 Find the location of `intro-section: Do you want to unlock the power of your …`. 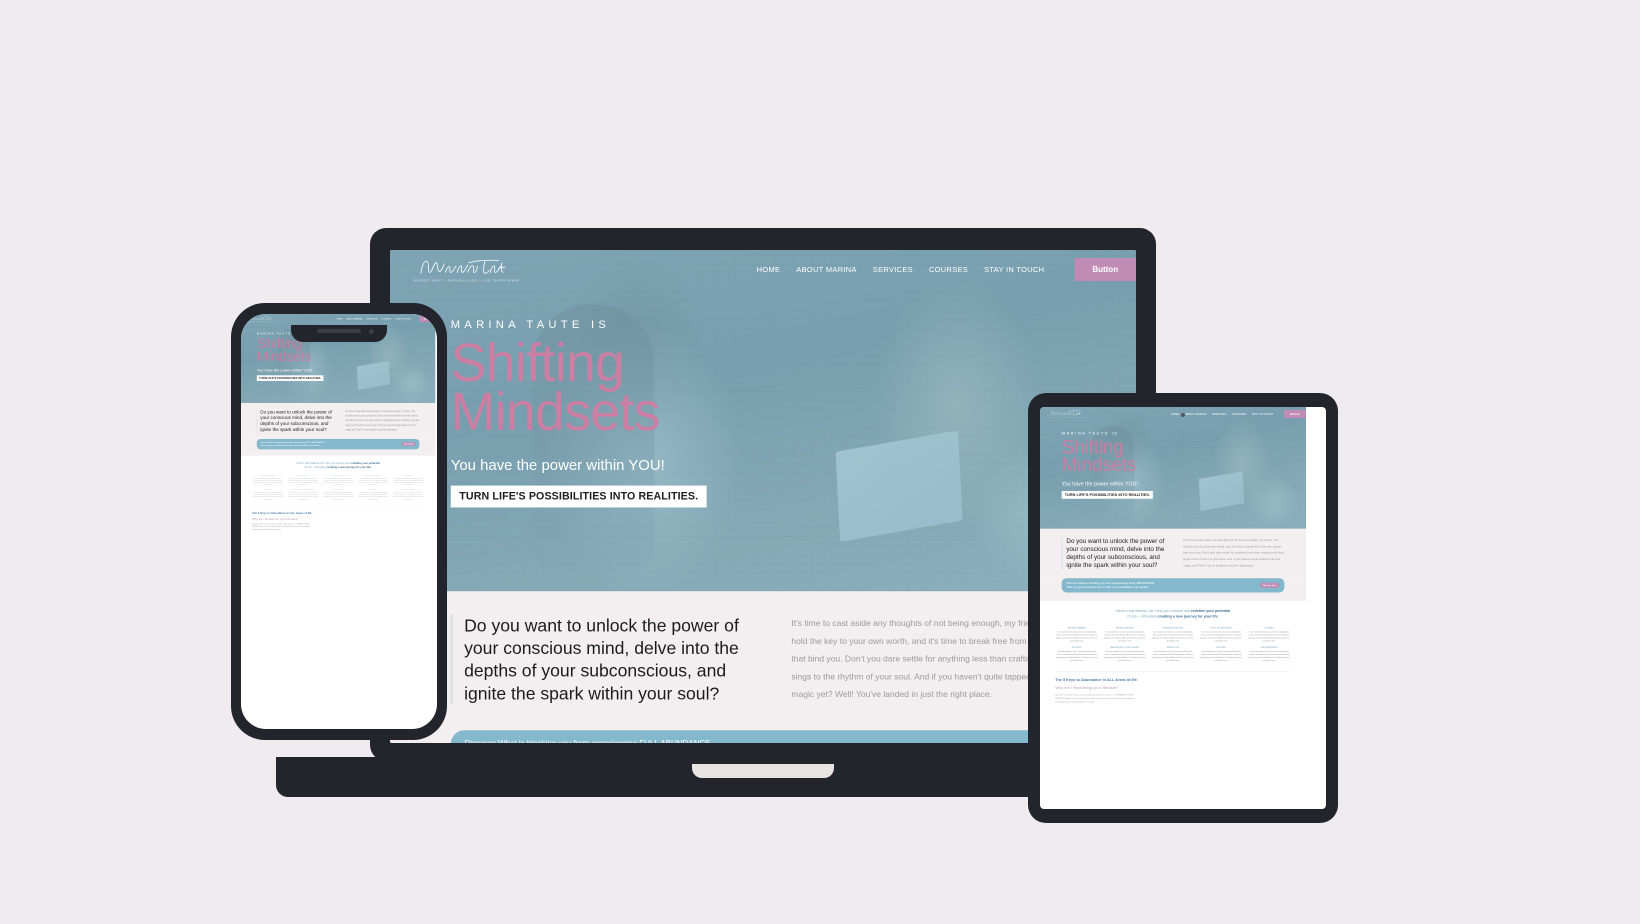

intro-section: Do you want to unlock the power of your … is located at coordinates (763, 658).